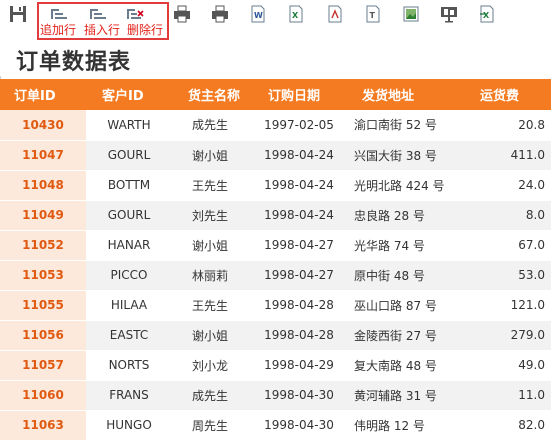 Image resolution: width=557 pixels, height=441 pixels. What do you see at coordinates (18, 14) in the screenshot?
I see `save-icon` at bounding box center [18, 14].